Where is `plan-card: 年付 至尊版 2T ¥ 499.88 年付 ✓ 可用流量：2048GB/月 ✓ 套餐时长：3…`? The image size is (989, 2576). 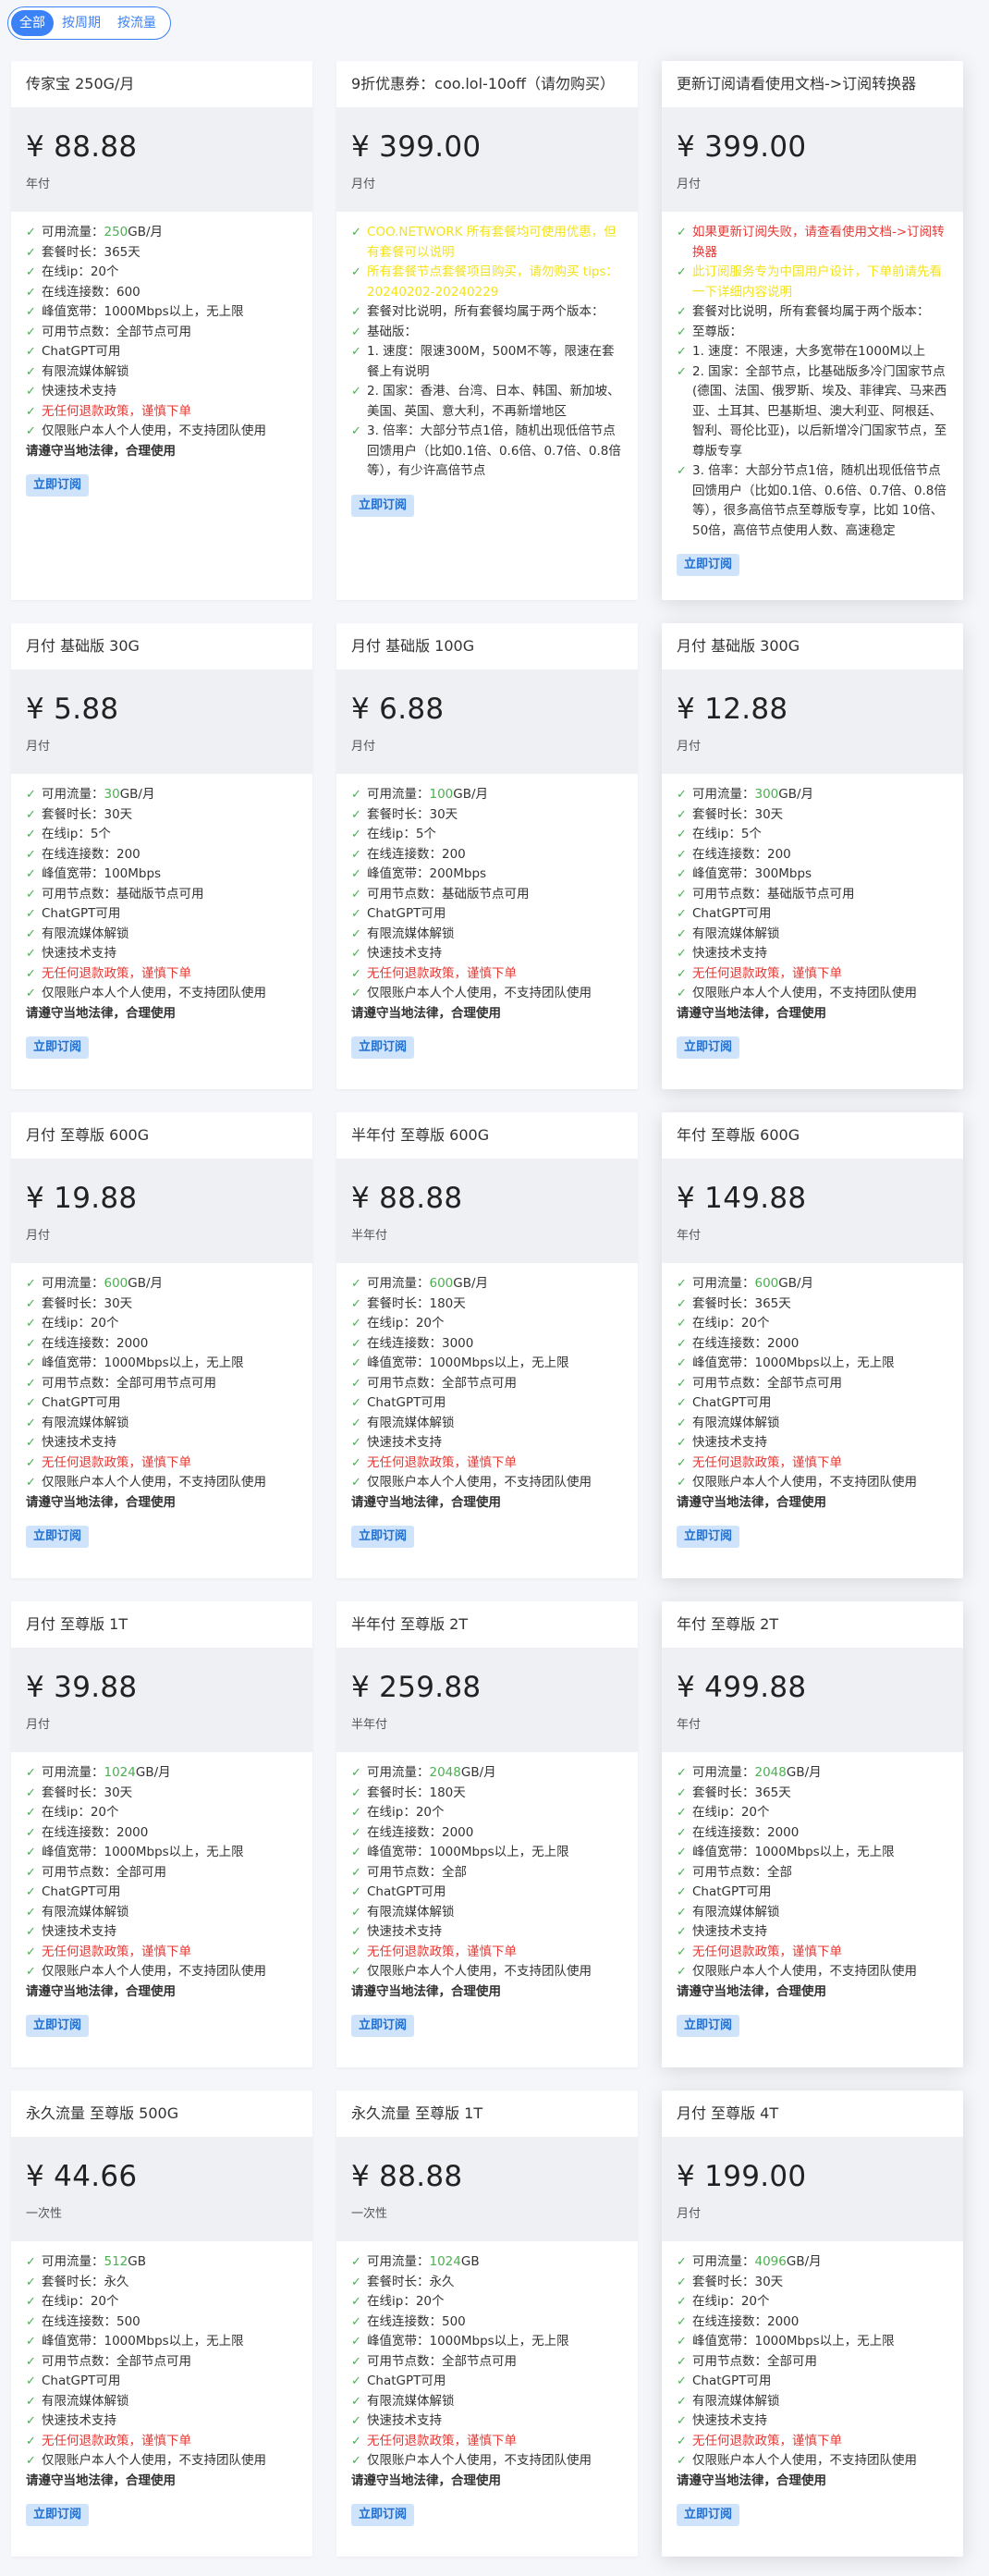 plan-card: 年付 至尊版 2T ¥ 499.88 年付 ✓ 可用流量：2048GB/月 ✓ 套餐时长：3… is located at coordinates (812, 1834).